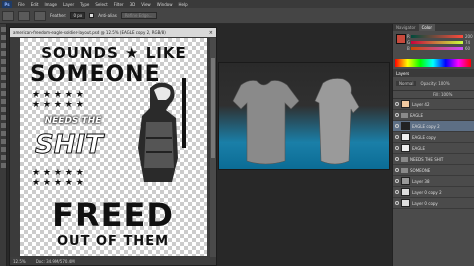 The width and height of the screenshot is (474, 266). I want to click on layer-name: SOMEONE, so click(420, 170).